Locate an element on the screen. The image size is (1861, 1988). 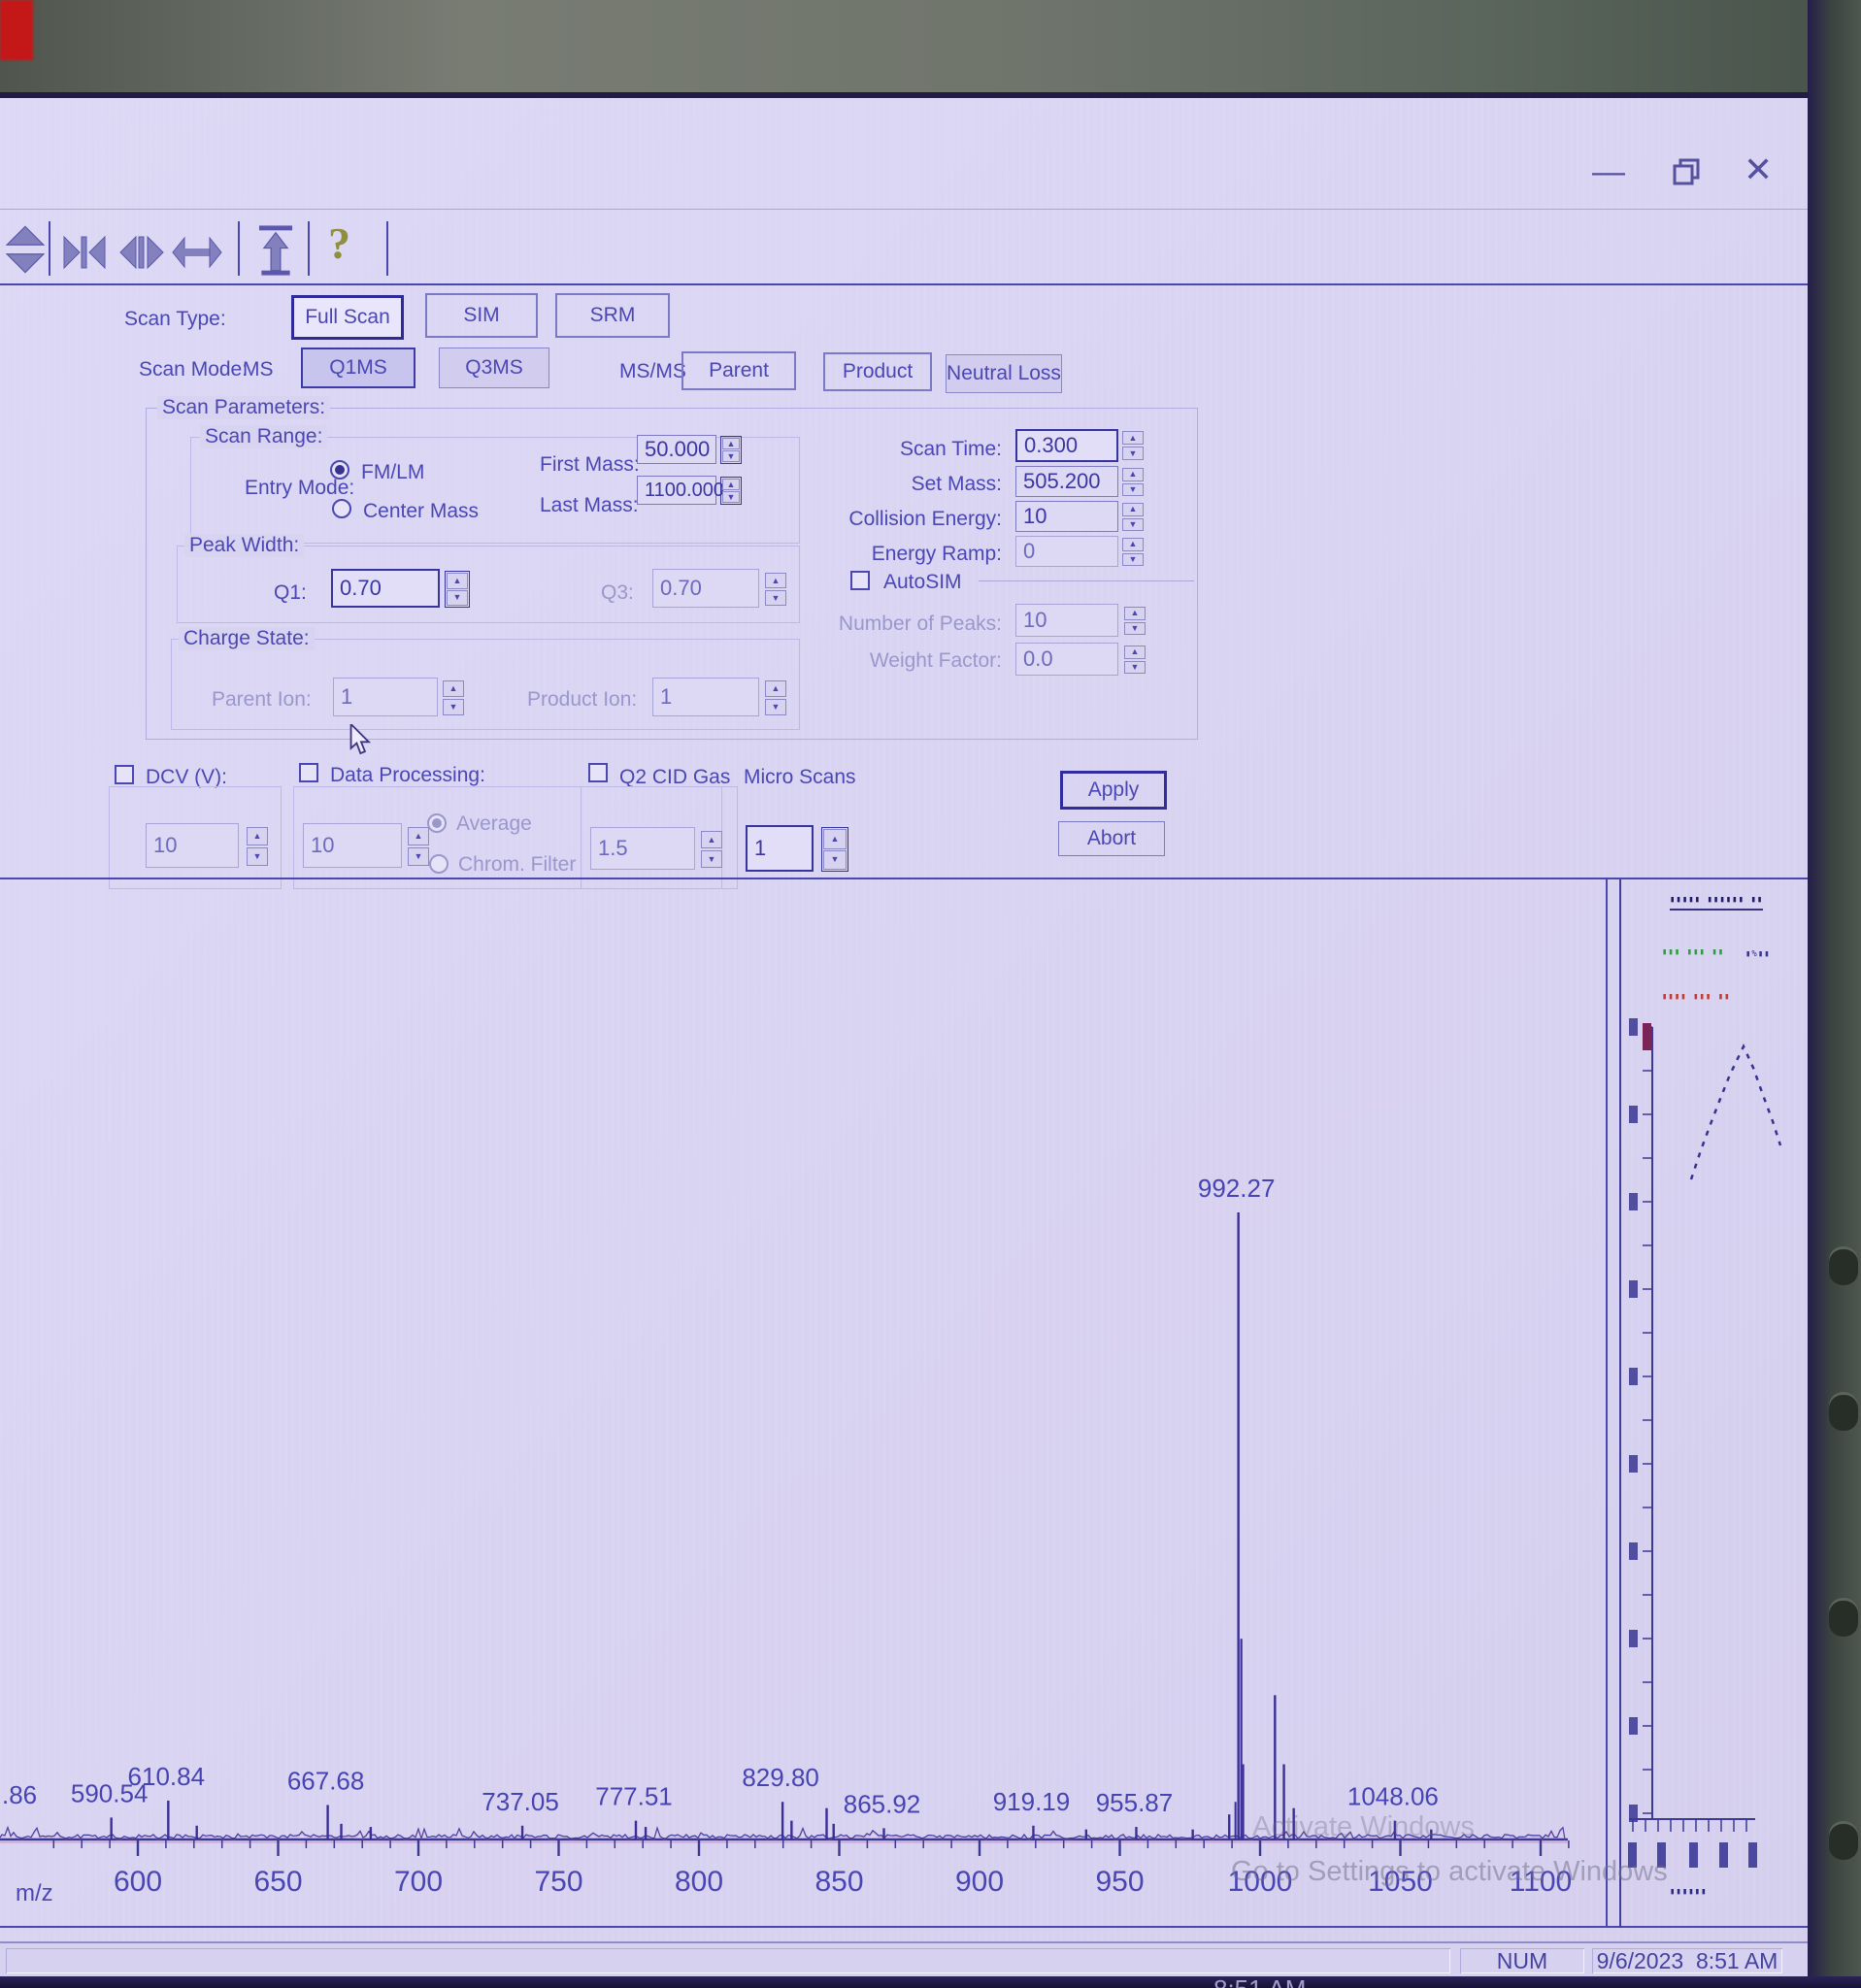
q2-cid-gas-checkbox is located at coordinates (598, 772).